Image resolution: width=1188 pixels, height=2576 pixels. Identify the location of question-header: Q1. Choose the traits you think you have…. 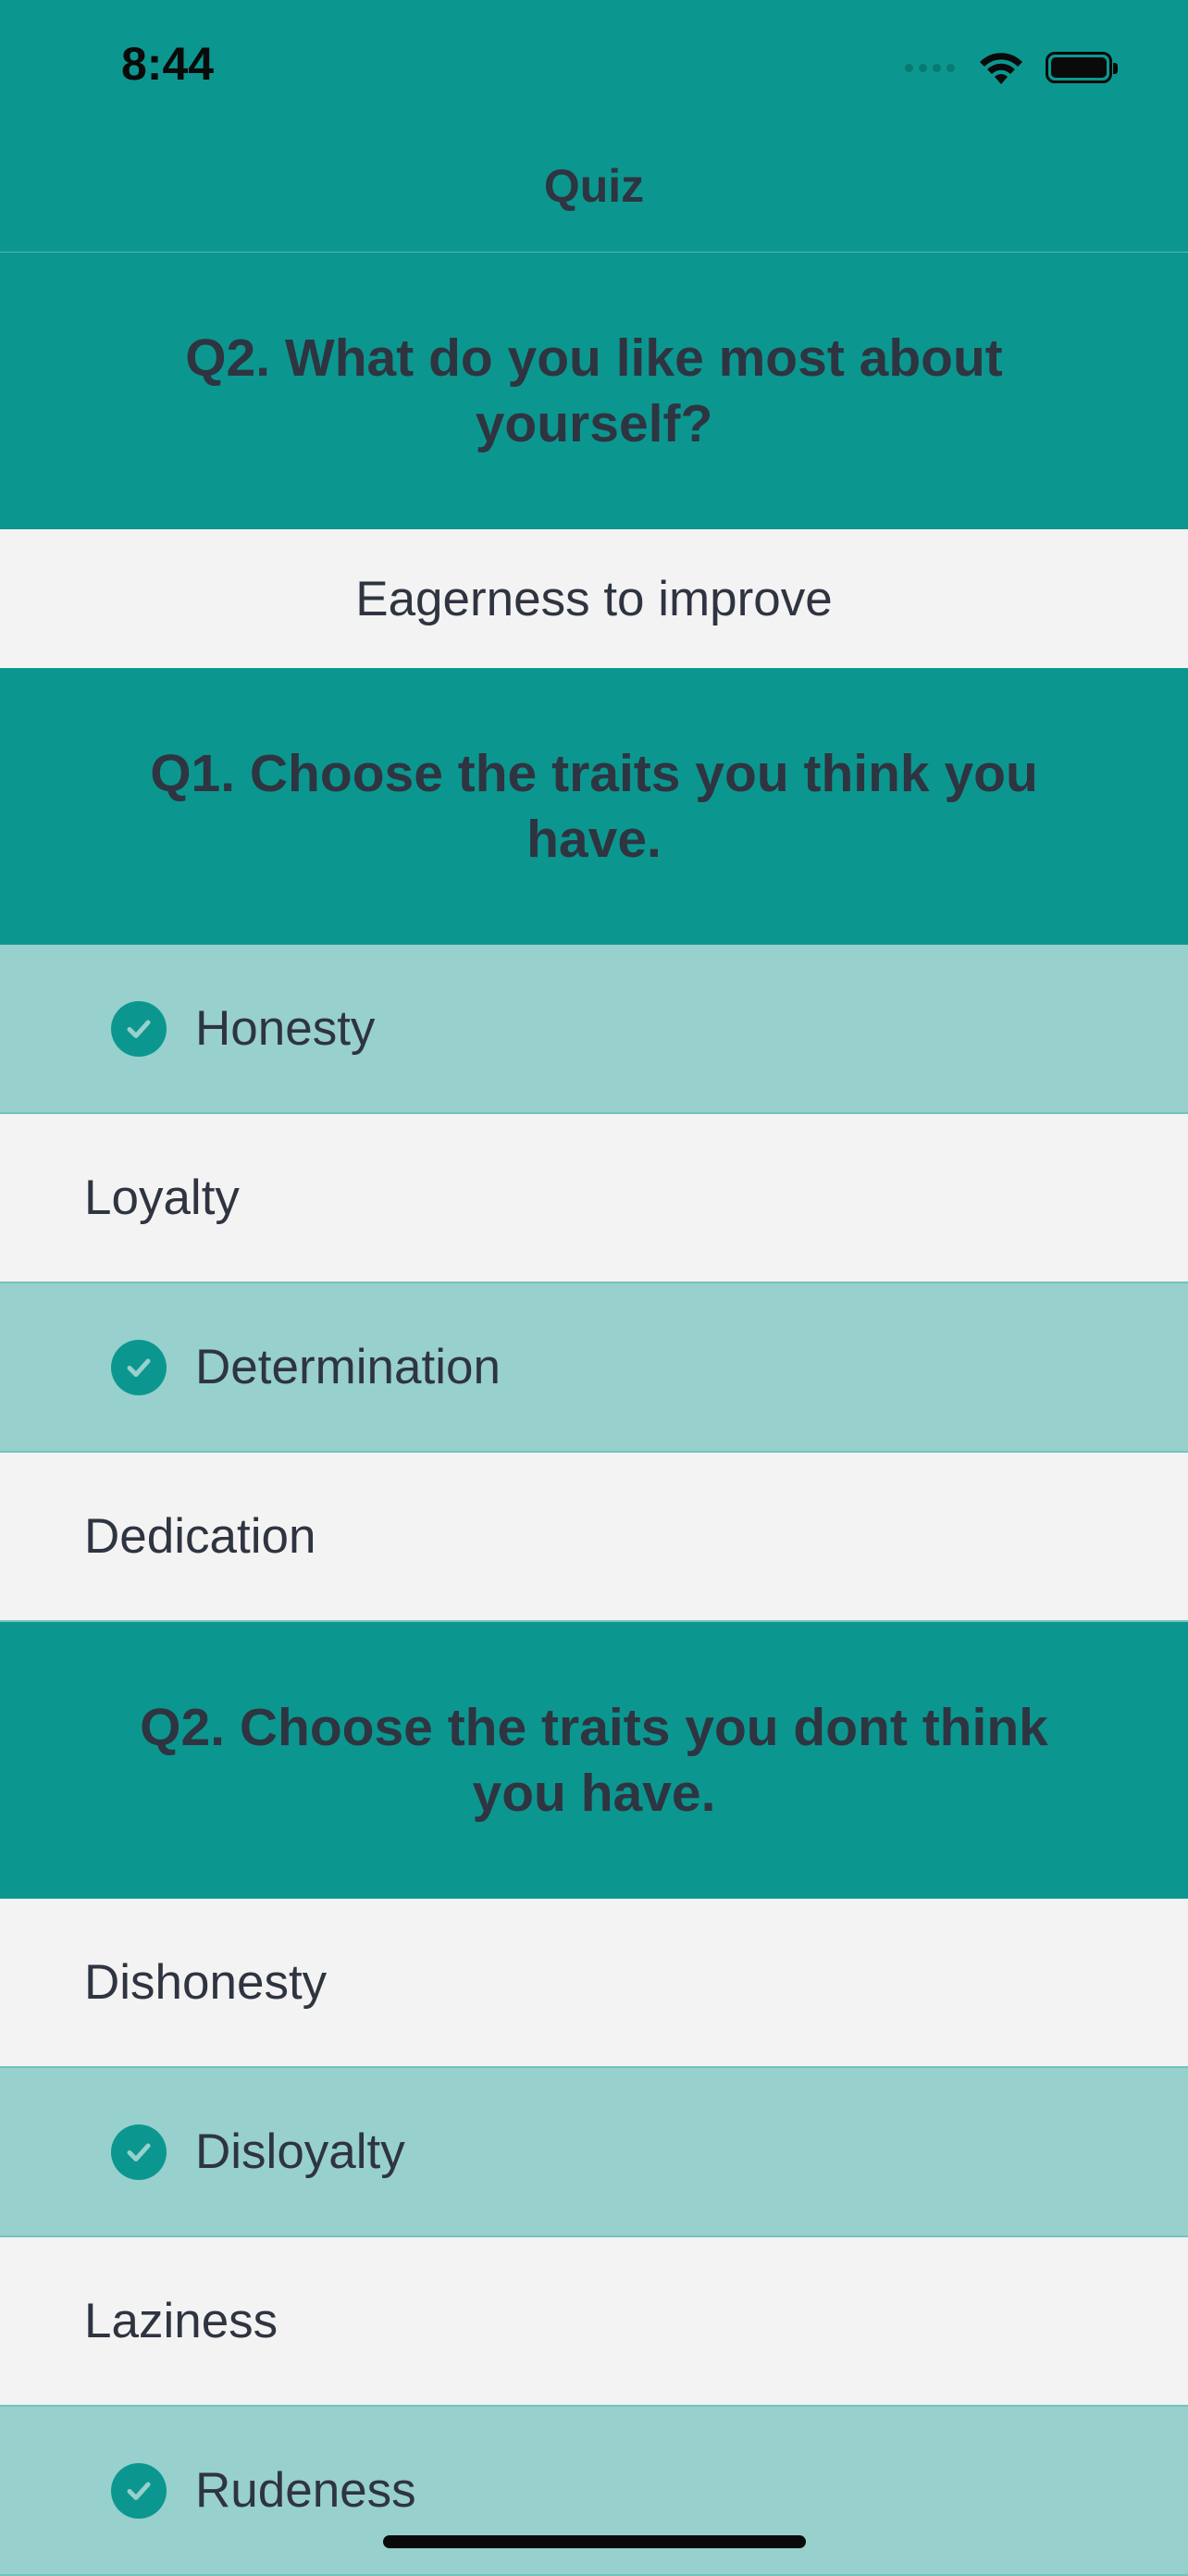
(594, 806).